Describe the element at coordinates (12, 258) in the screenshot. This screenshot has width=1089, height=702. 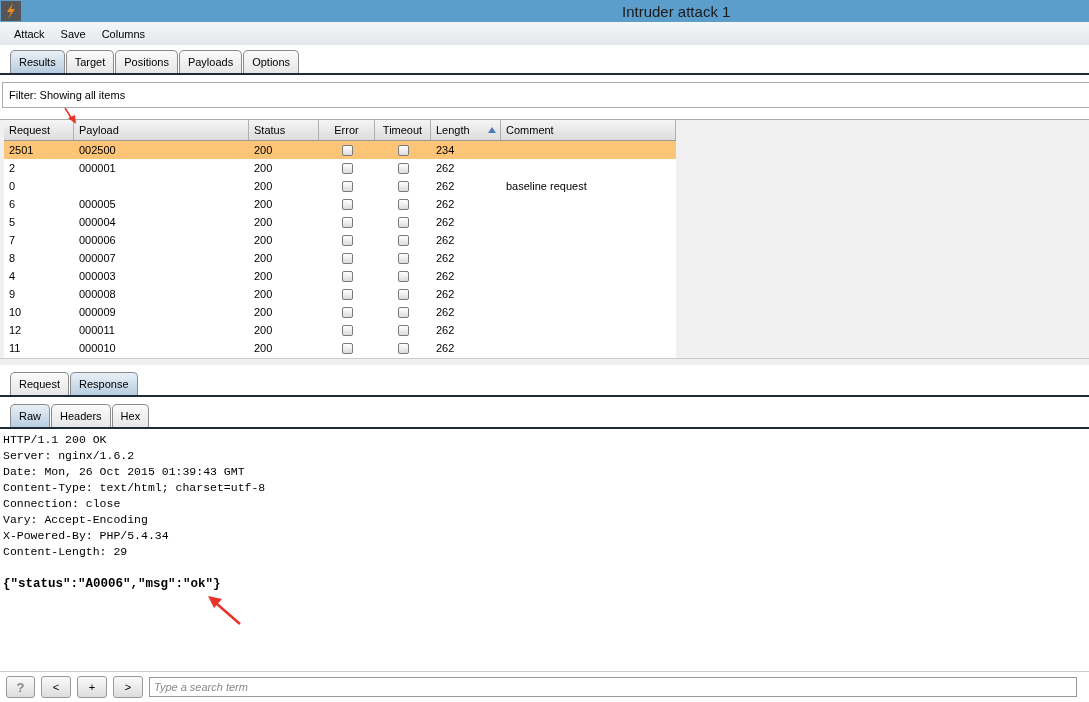
I see `table-cell: 8` at that location.